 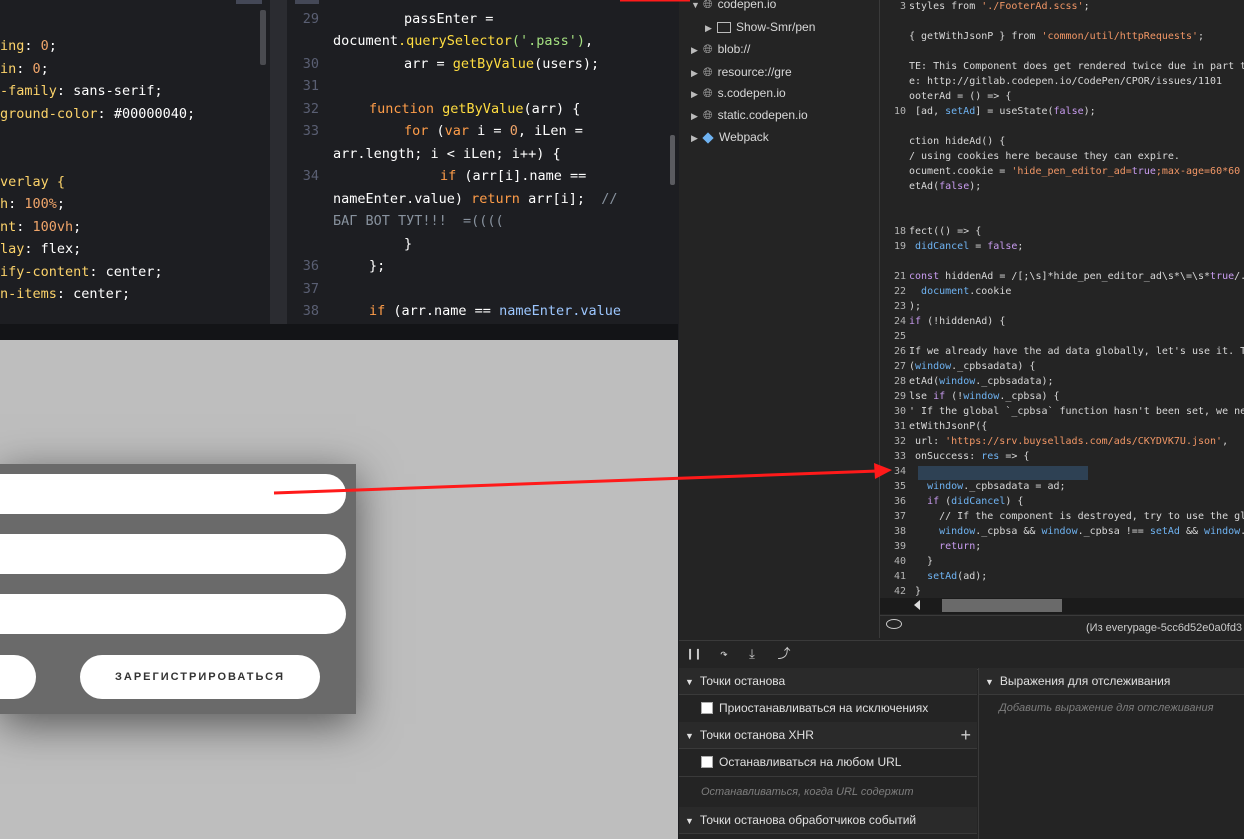 What do you see at coordinates (893, 351) in the screenshot?
I see `line-number: 26` at bounding box center [893, 351].